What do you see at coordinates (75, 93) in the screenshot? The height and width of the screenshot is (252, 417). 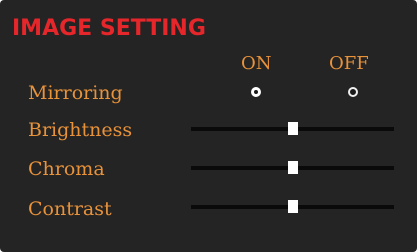 I see `mirroring-label: Mirroring` at bounding box center [75, 93].